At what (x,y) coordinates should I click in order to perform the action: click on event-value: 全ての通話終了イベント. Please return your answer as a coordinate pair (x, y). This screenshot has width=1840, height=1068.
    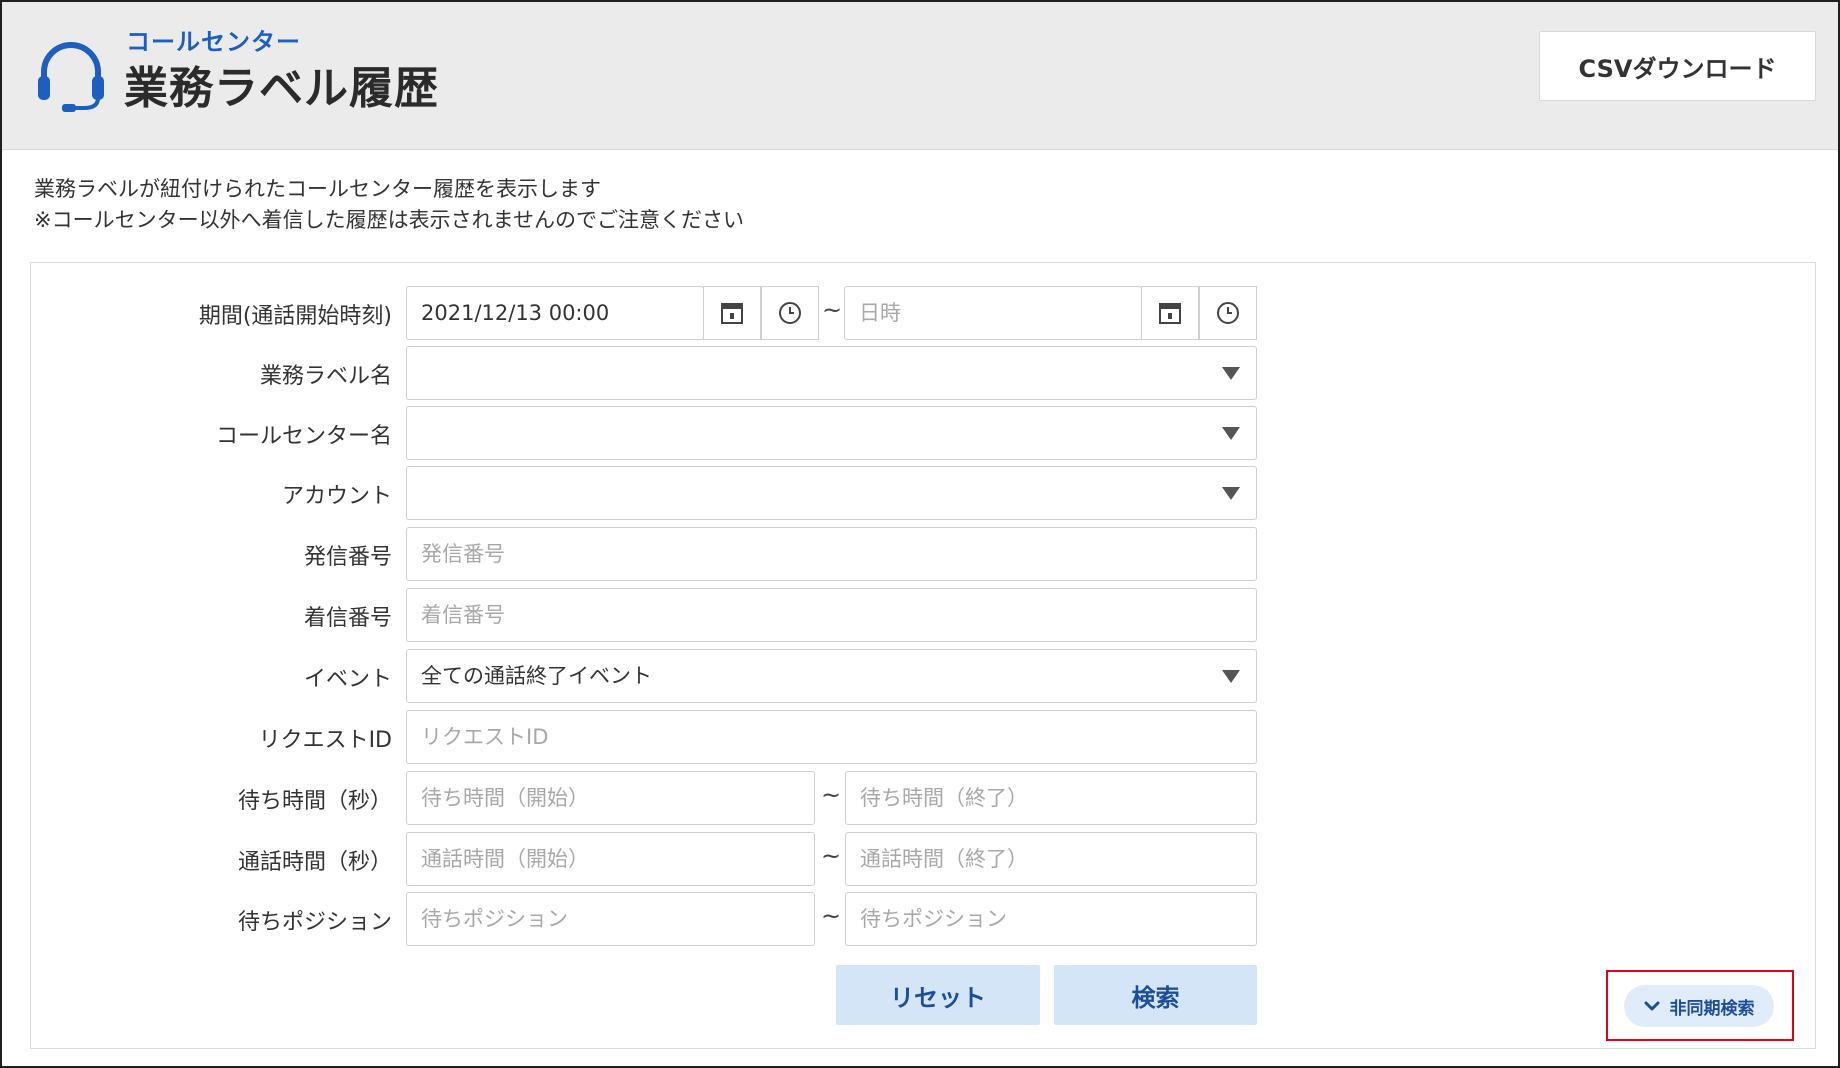
    Looking at the image, I should click on (536, 676).